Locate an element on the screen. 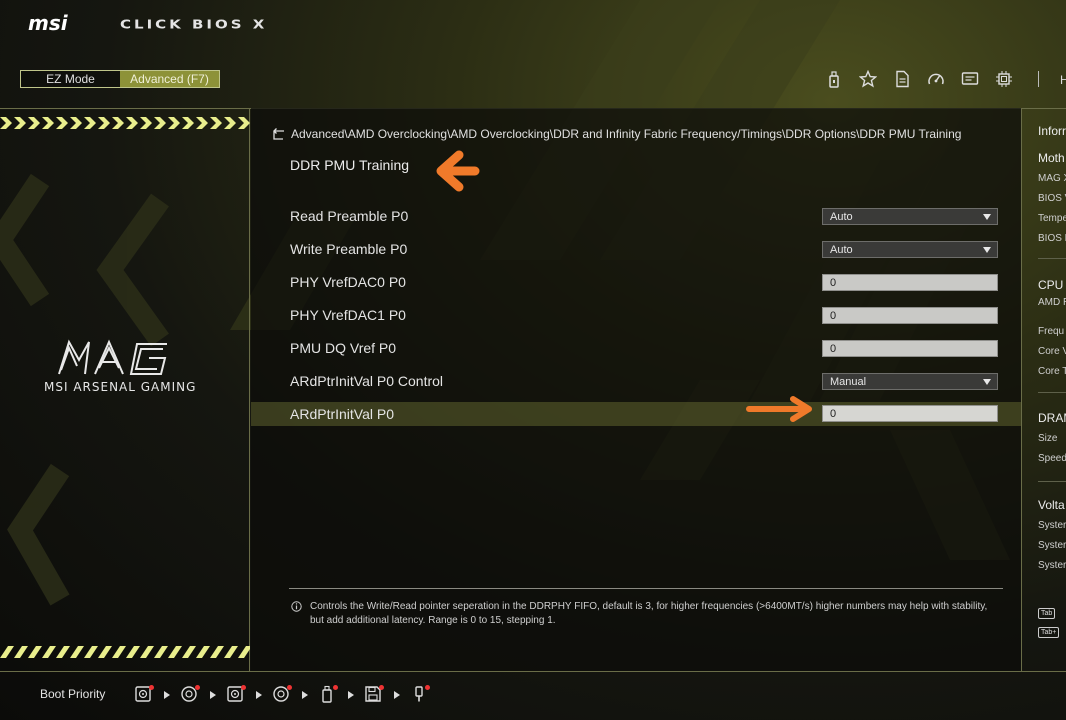  setting-row-read-preamble: Read Preamble P0 Auto is located at coordinates (636, 216).